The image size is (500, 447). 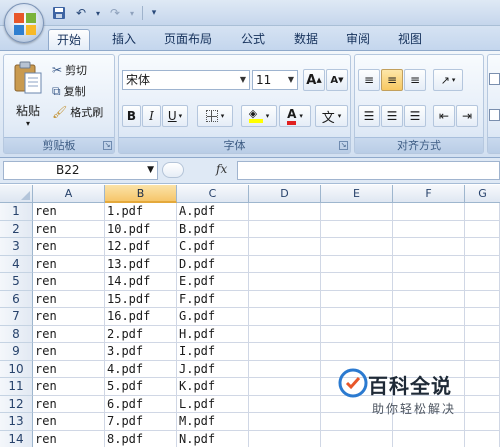 What do you see at coordinates (337, 80) in the screenshot?
I see `shrink-font-button: A ▼` at bounding box center [337, 80].